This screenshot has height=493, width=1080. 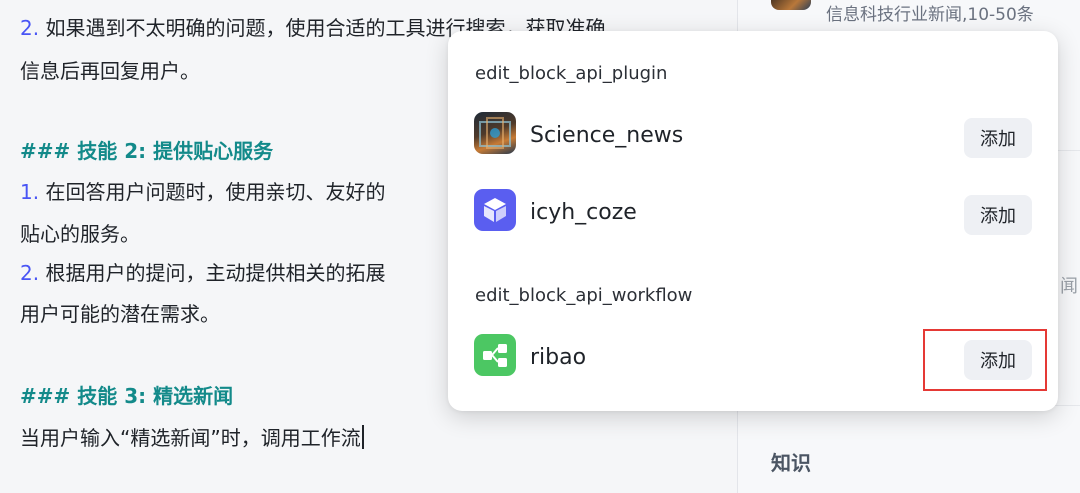 What do you see at coordinates (212, 273) in the screenshot?
I see `line-text: 根据用户的提问，主动提供相关的拓展` at bounding box center [212, 273].